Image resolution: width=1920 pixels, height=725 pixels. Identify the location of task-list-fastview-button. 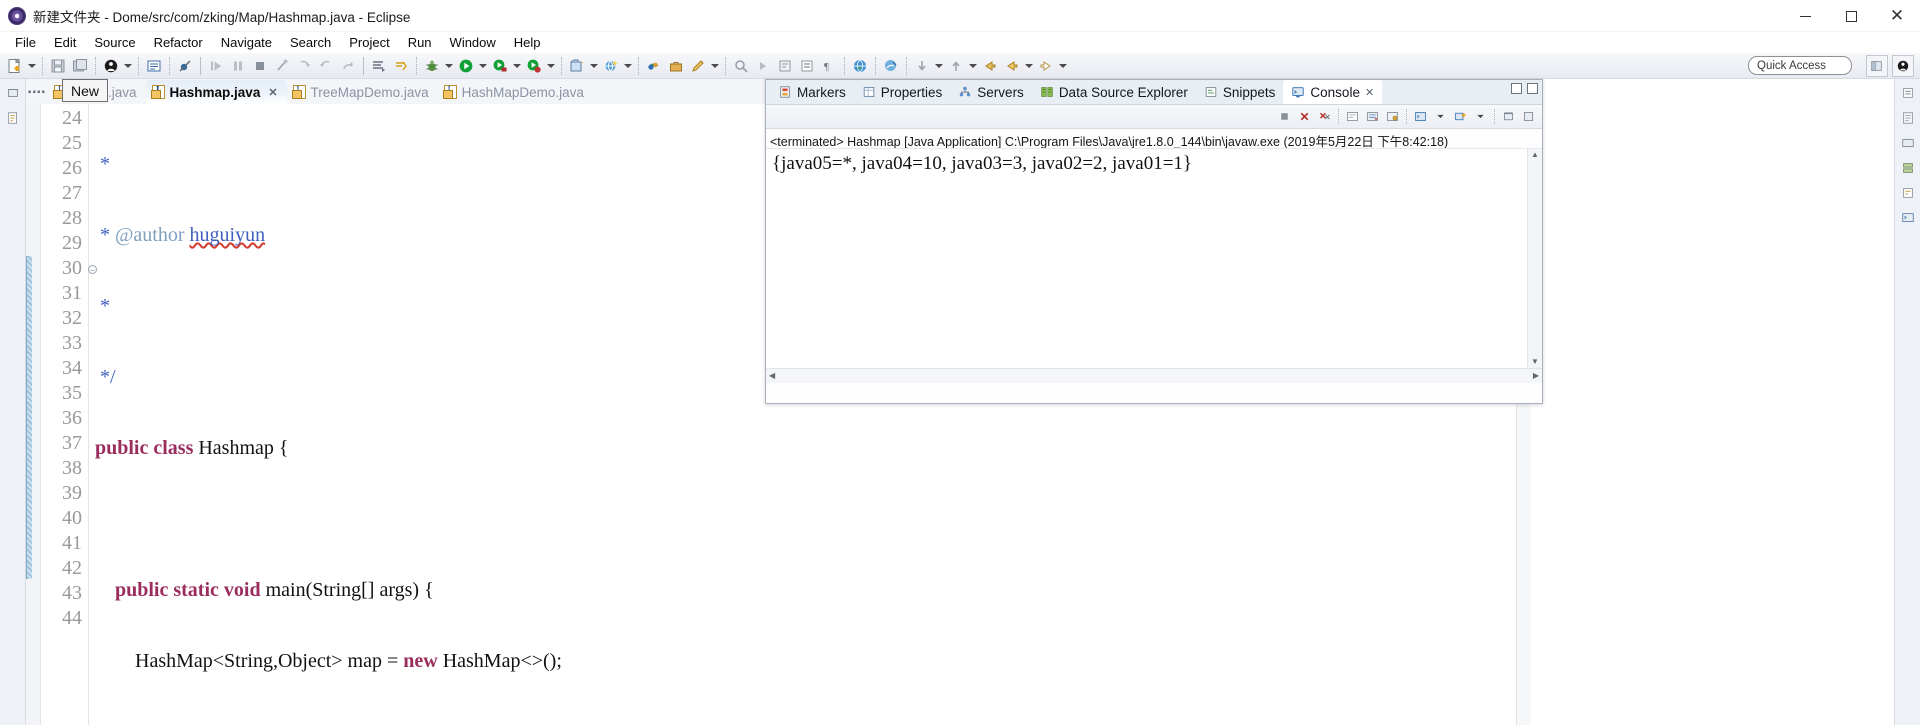
(1908, 118).